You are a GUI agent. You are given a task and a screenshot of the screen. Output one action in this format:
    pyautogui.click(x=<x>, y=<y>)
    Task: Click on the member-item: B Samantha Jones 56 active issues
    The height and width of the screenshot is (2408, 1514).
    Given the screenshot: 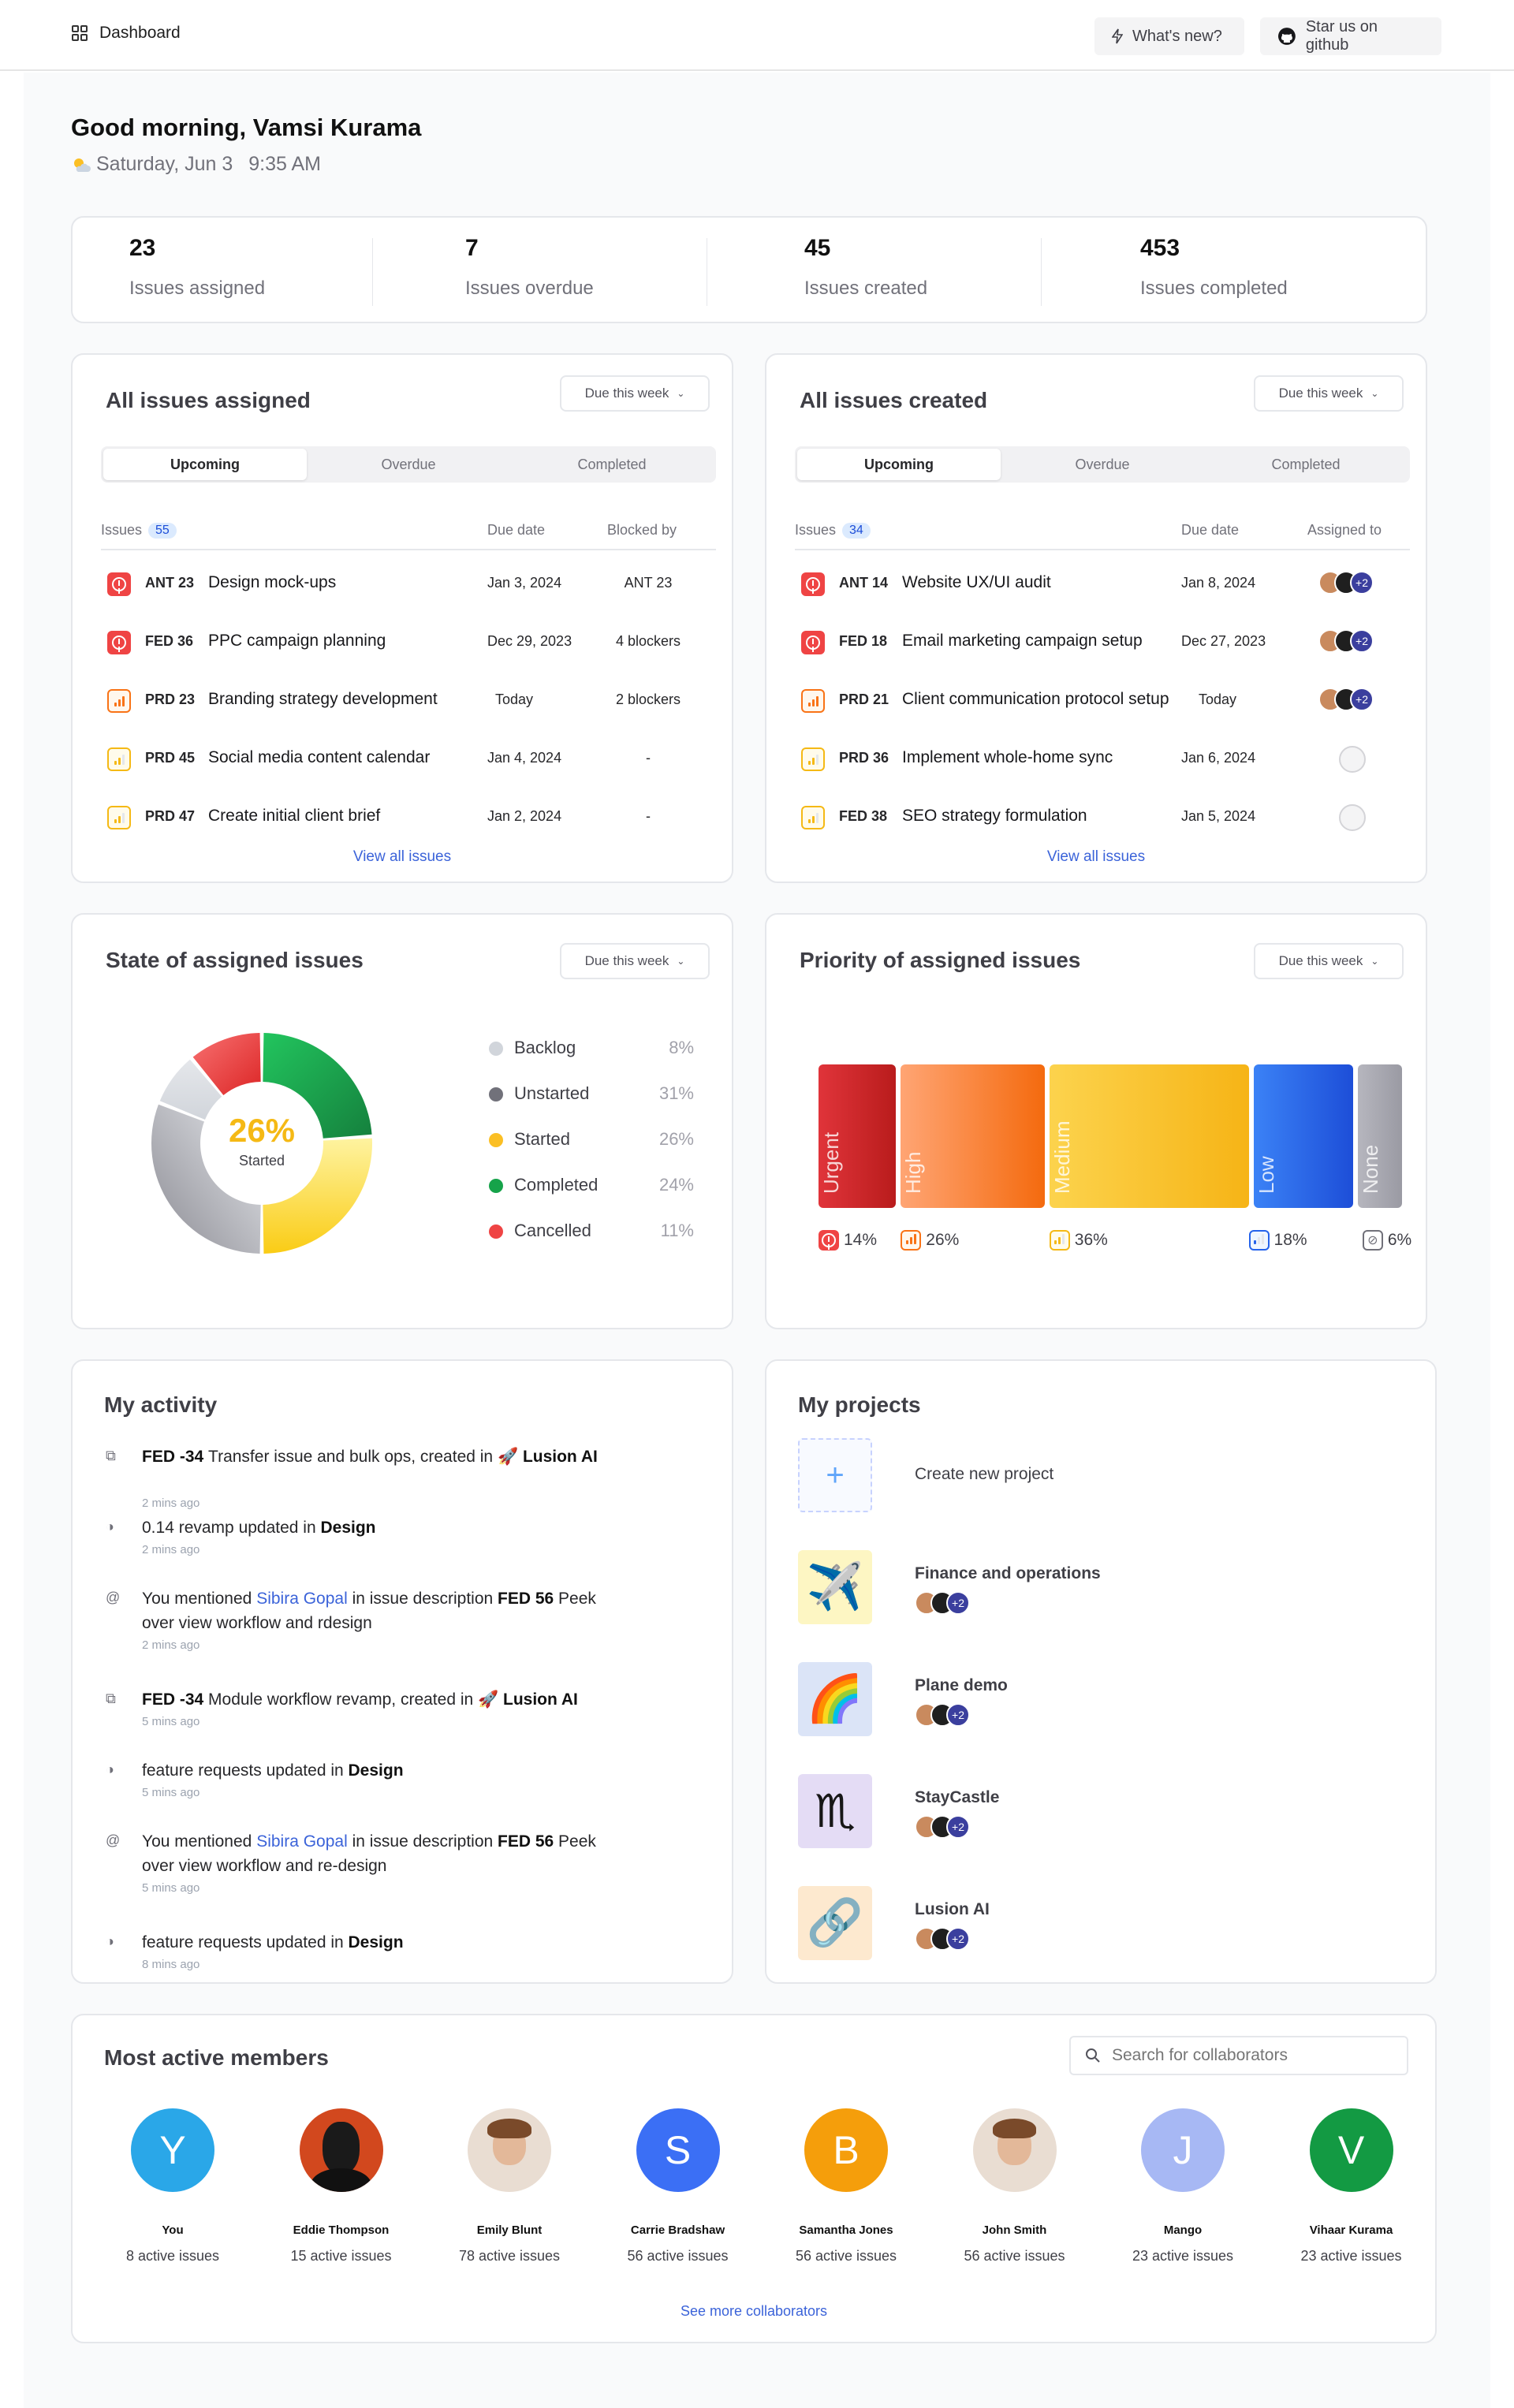 What is the action you would take?
    pyautogui.click(x=846, y=2186)
    